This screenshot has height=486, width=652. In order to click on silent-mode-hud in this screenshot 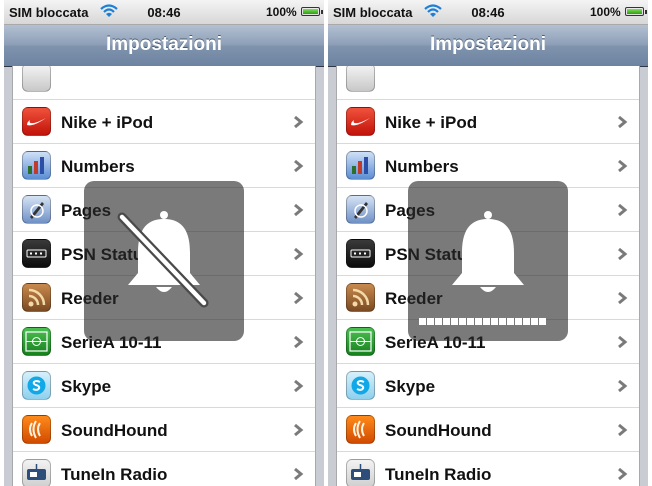, I will do `click(164, 261)`.